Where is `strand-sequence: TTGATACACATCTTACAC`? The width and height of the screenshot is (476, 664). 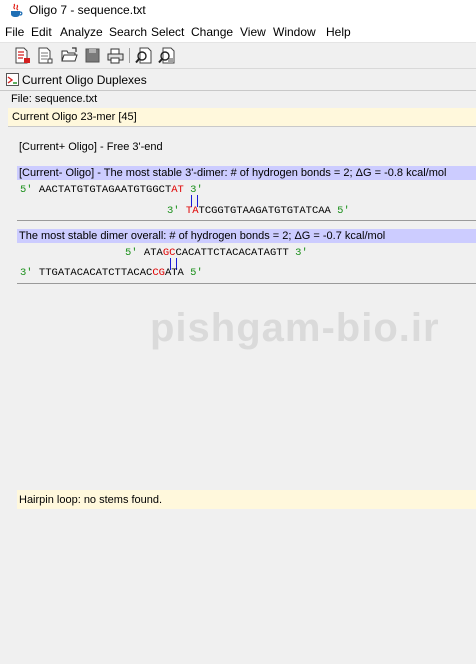
strand-sequence: TTGATACACATCTTACAC is located at coordinates (95, 273).